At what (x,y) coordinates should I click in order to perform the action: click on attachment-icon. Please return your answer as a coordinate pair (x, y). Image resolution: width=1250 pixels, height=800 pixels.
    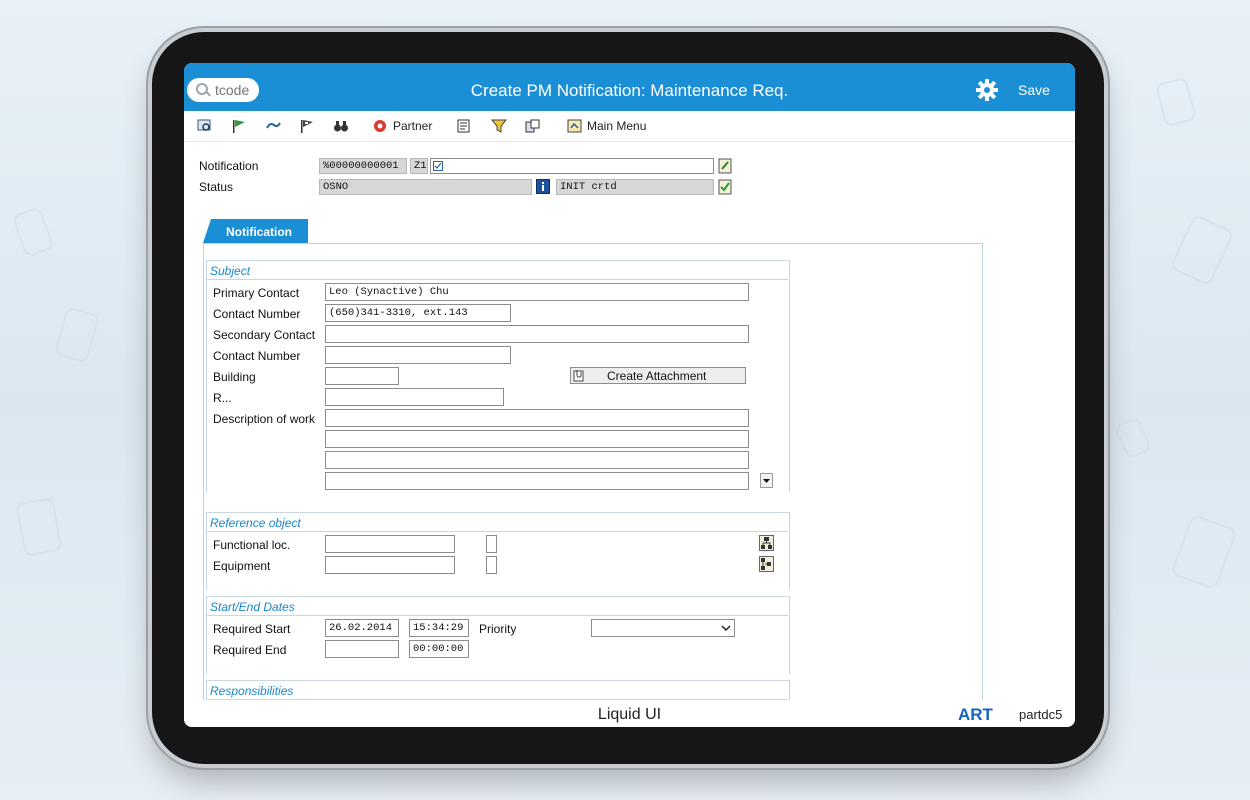
    Looking at the image, I should click on (578, 376).